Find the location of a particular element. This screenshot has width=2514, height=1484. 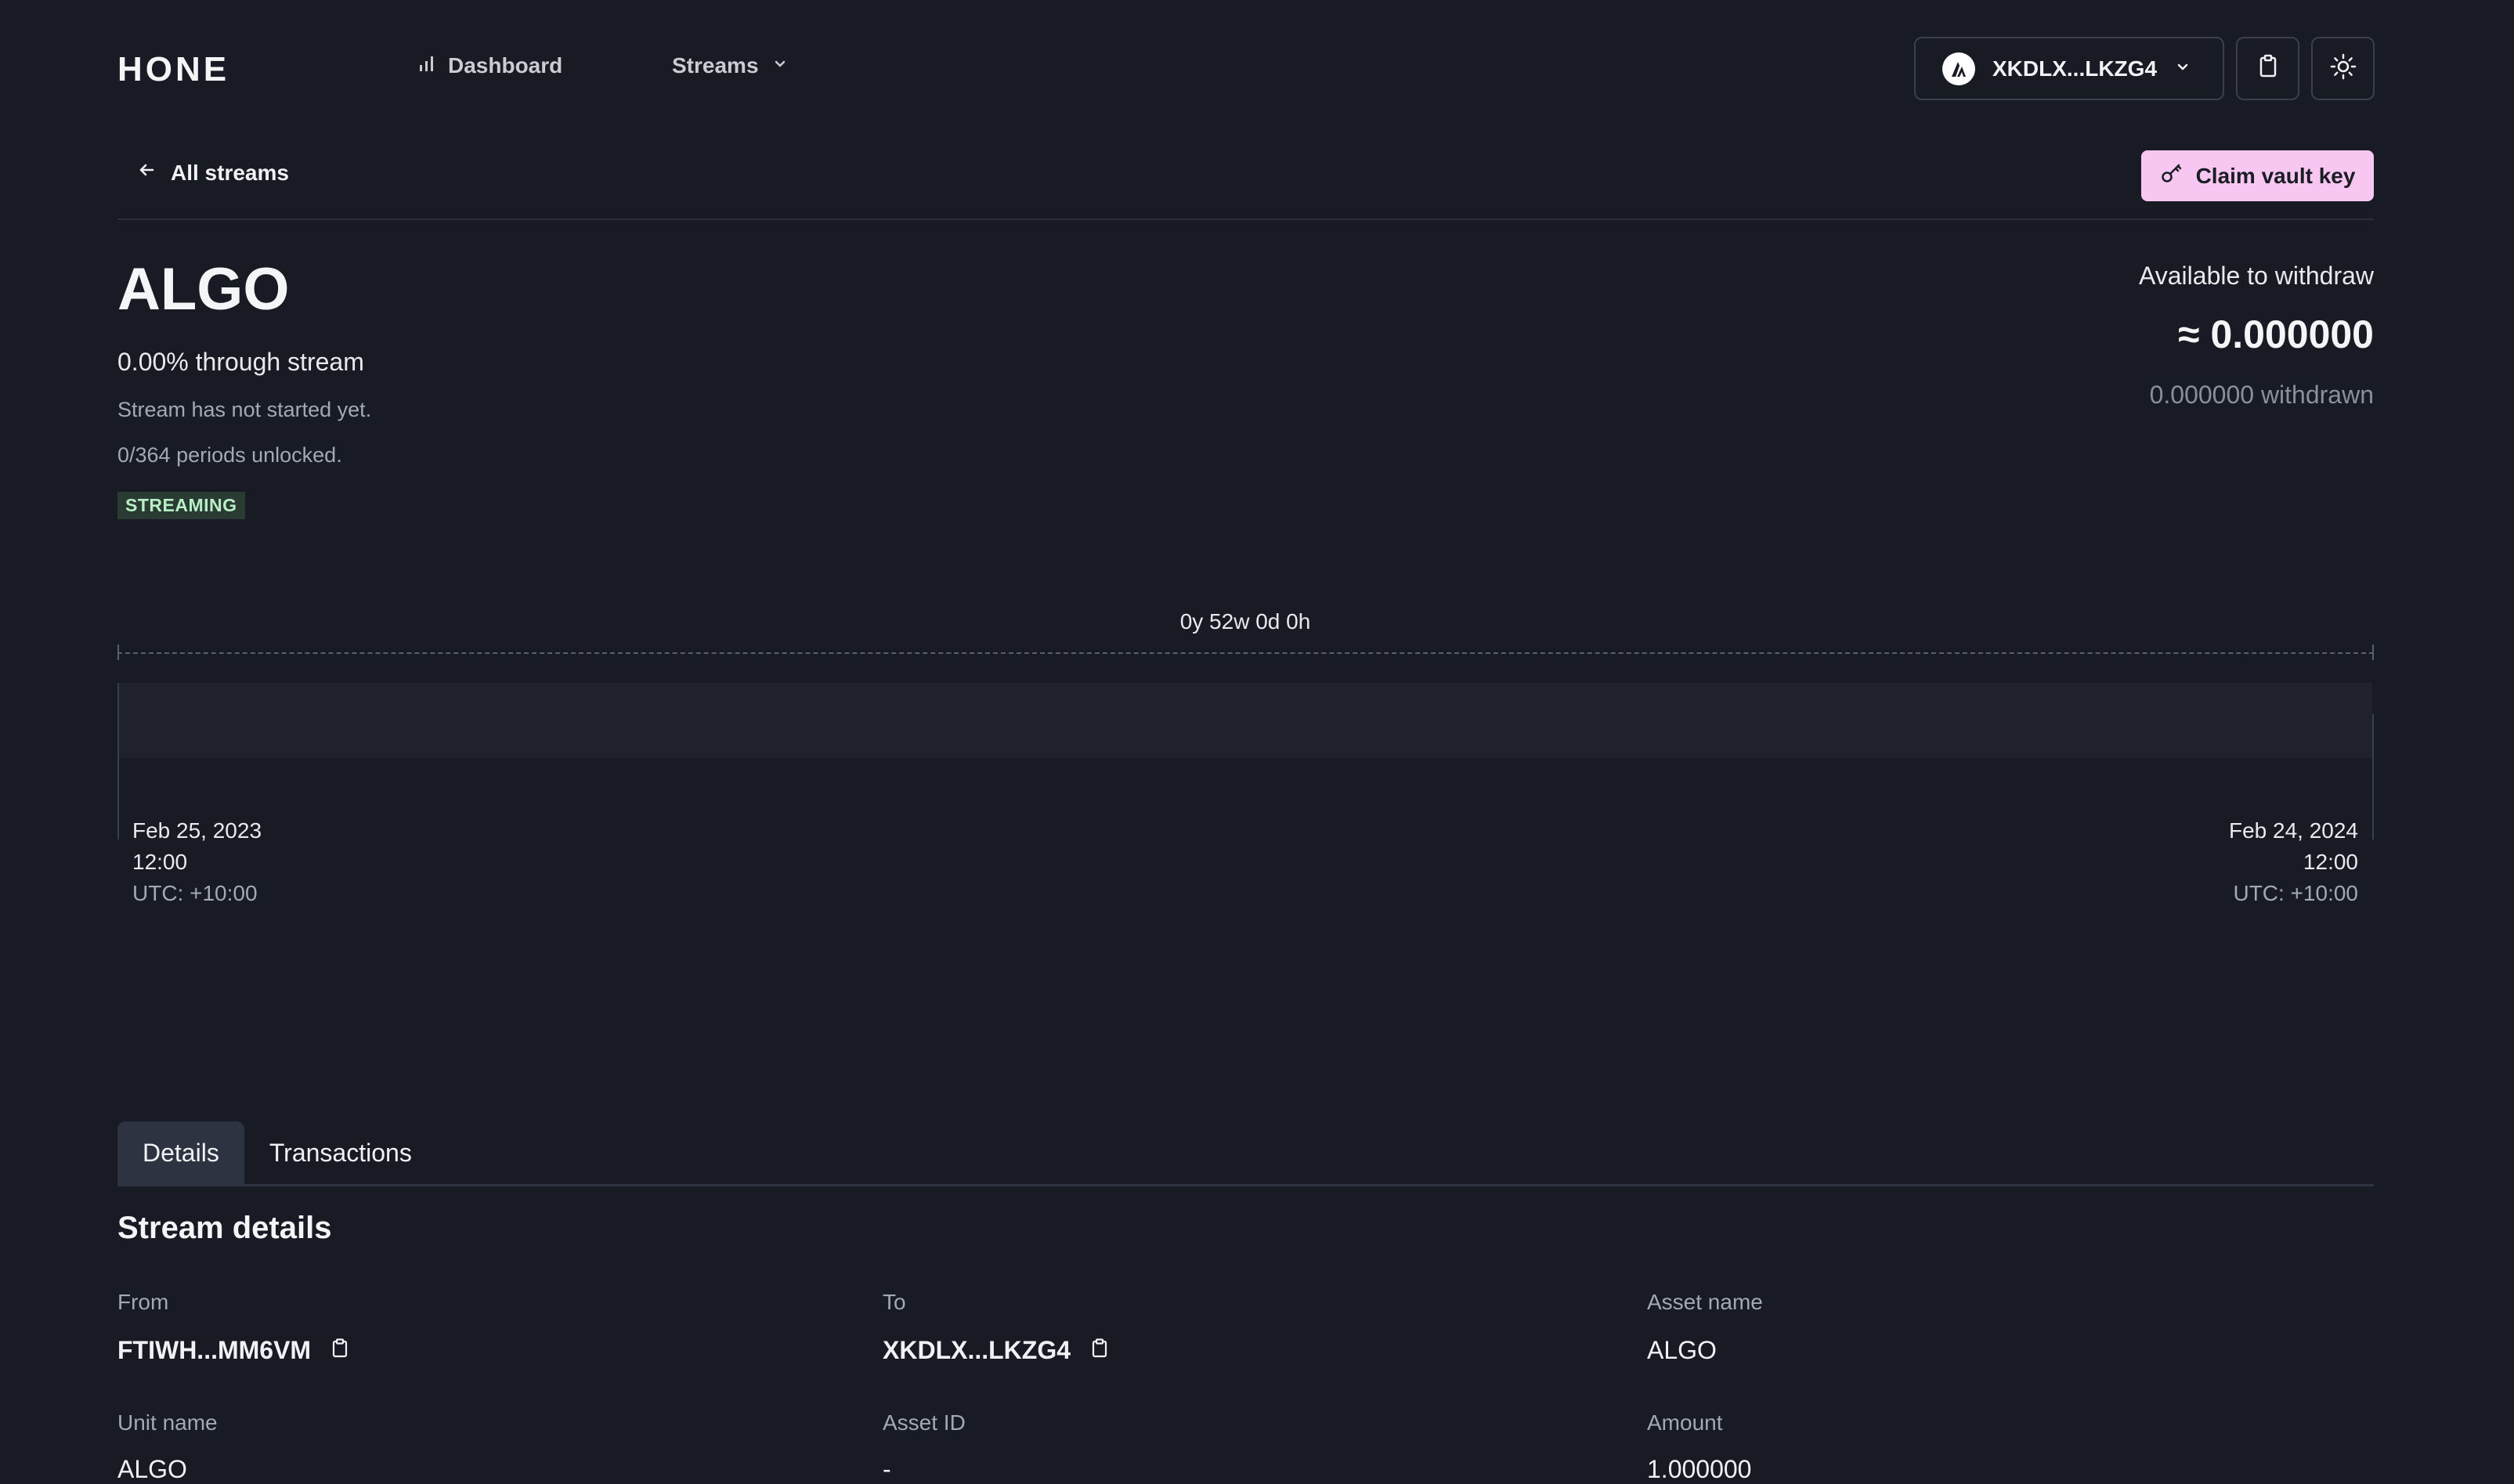

stream-progress-track is located at coordinates (1245, 720).